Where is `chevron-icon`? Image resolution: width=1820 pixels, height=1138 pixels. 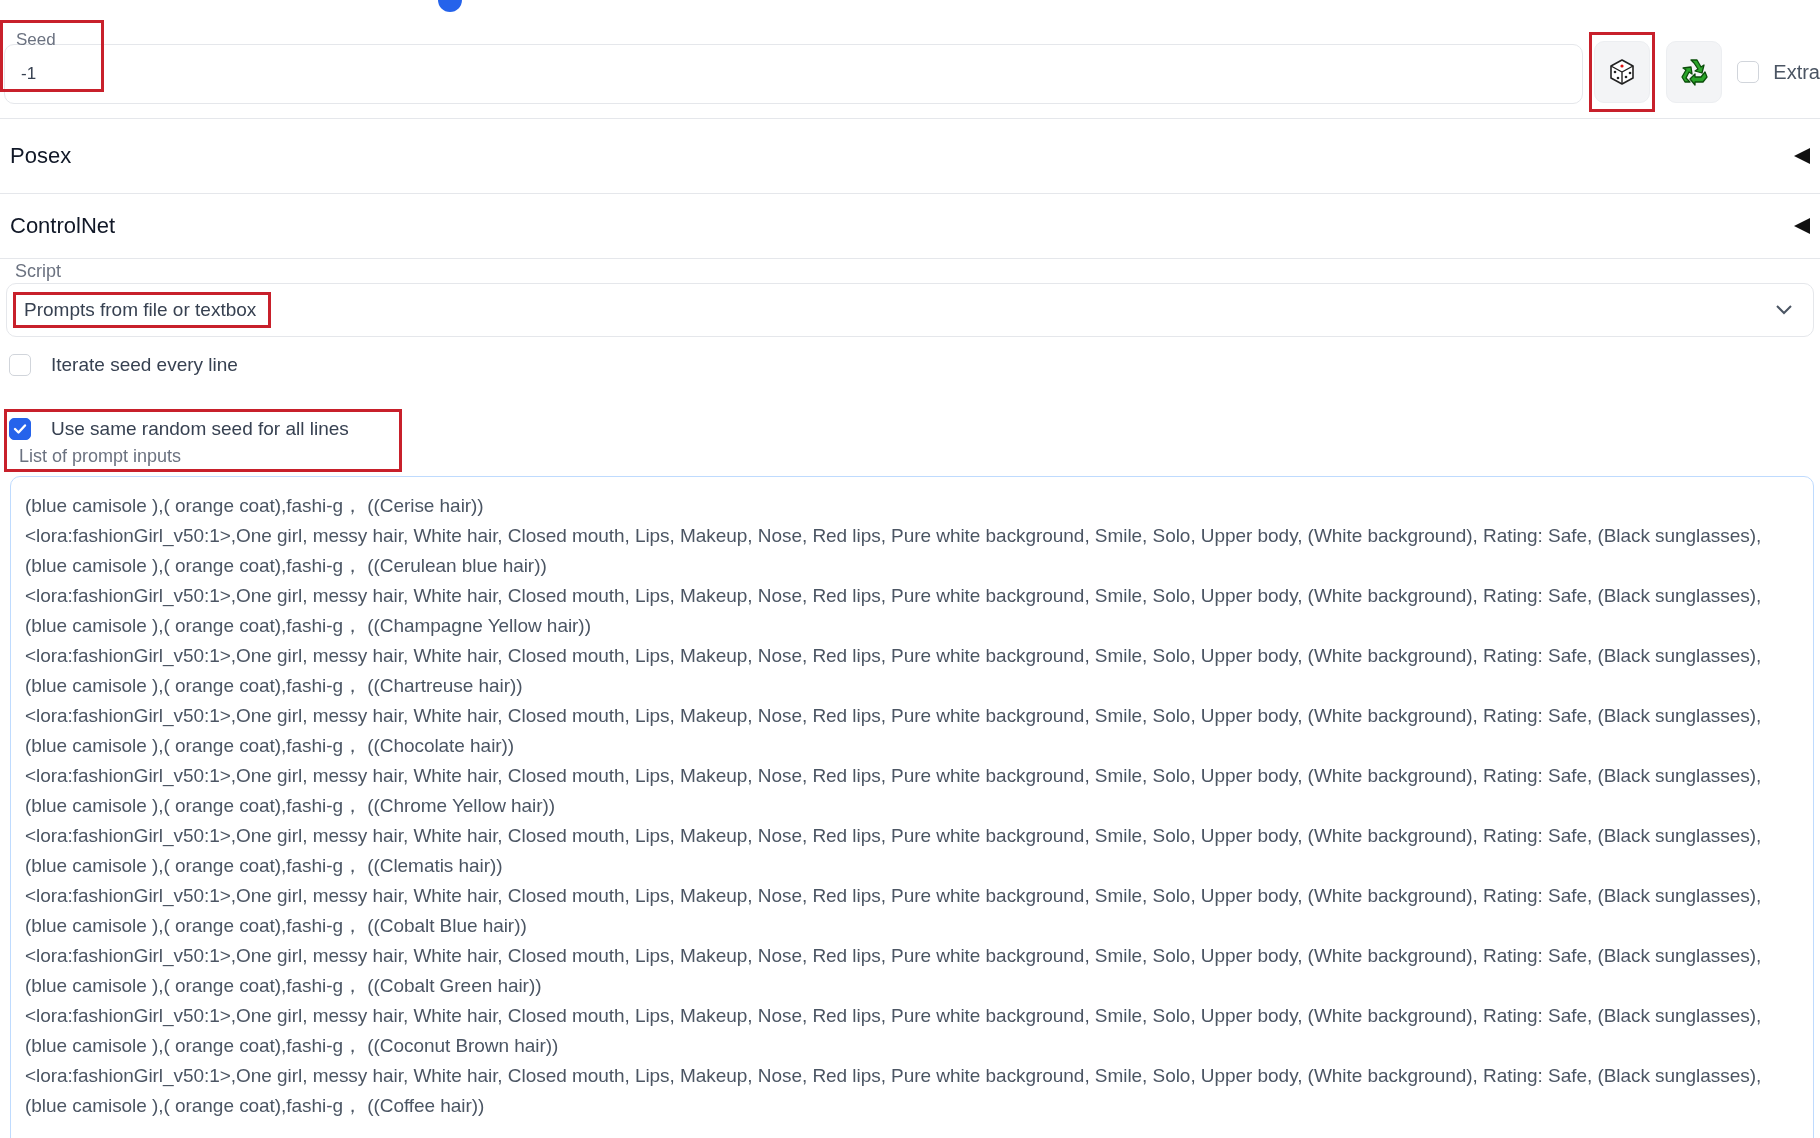
chevron-icon is located at coordinates (1784, 310).